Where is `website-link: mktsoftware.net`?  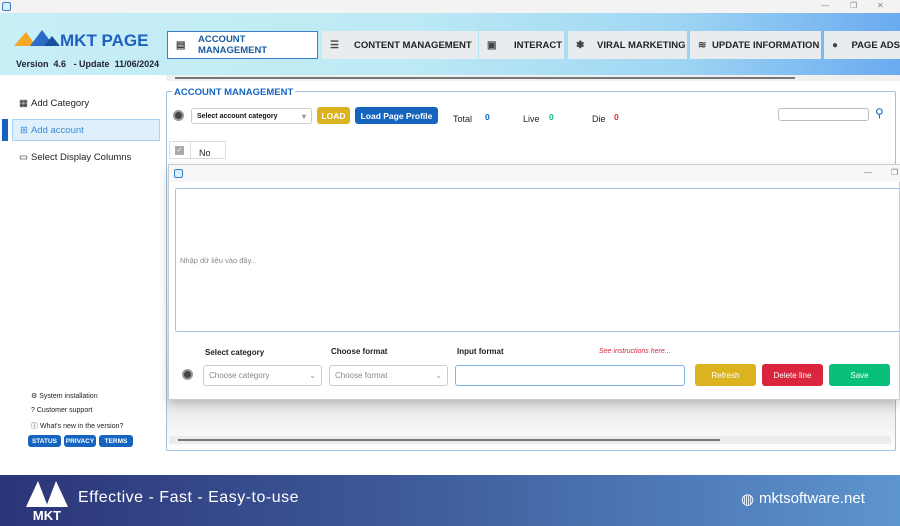 website-link: mktsoftware.net is located at coordinates (812, 498).